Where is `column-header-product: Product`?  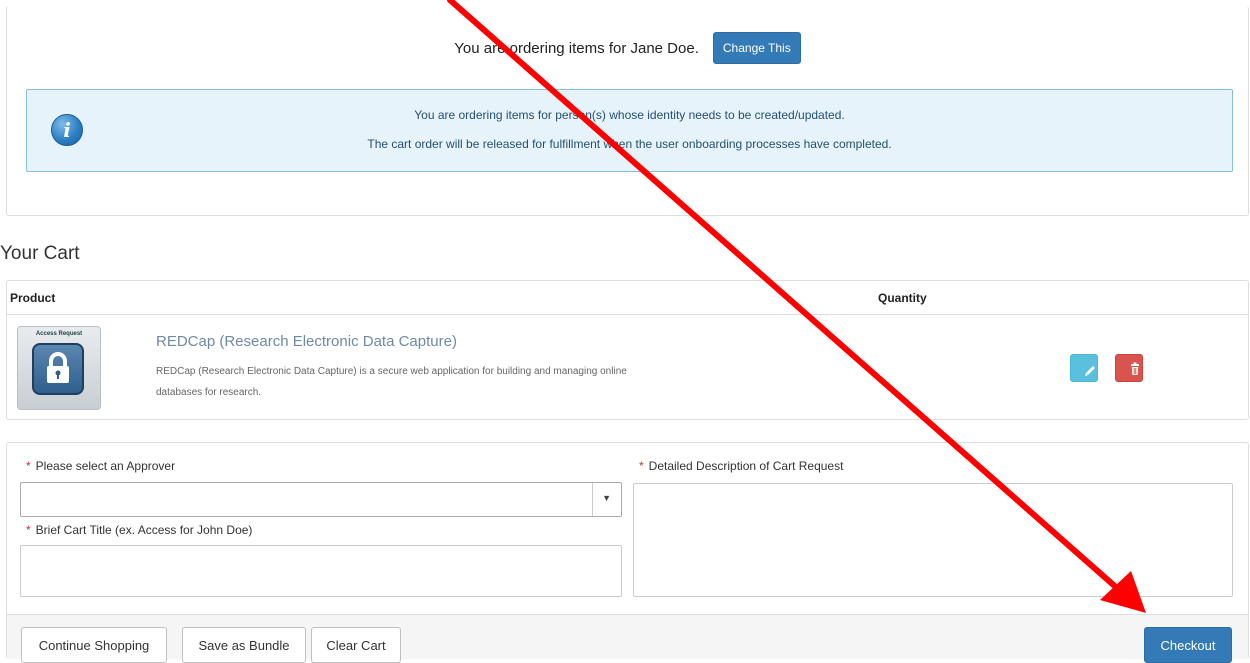
column-header-product: Product is located at coordinates (33, 298).